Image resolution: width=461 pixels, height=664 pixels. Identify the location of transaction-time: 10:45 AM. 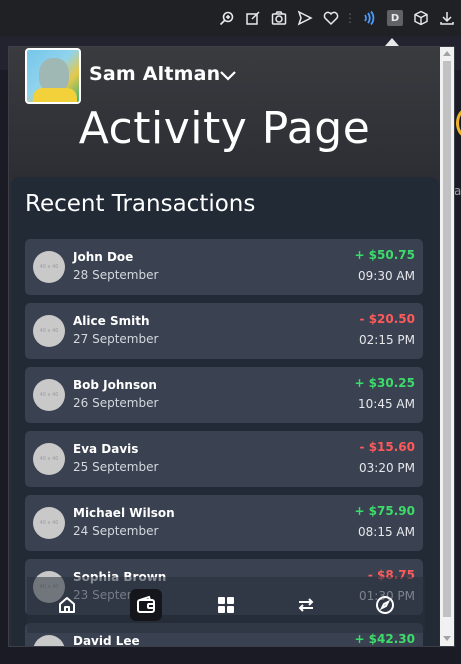
(386, 404).